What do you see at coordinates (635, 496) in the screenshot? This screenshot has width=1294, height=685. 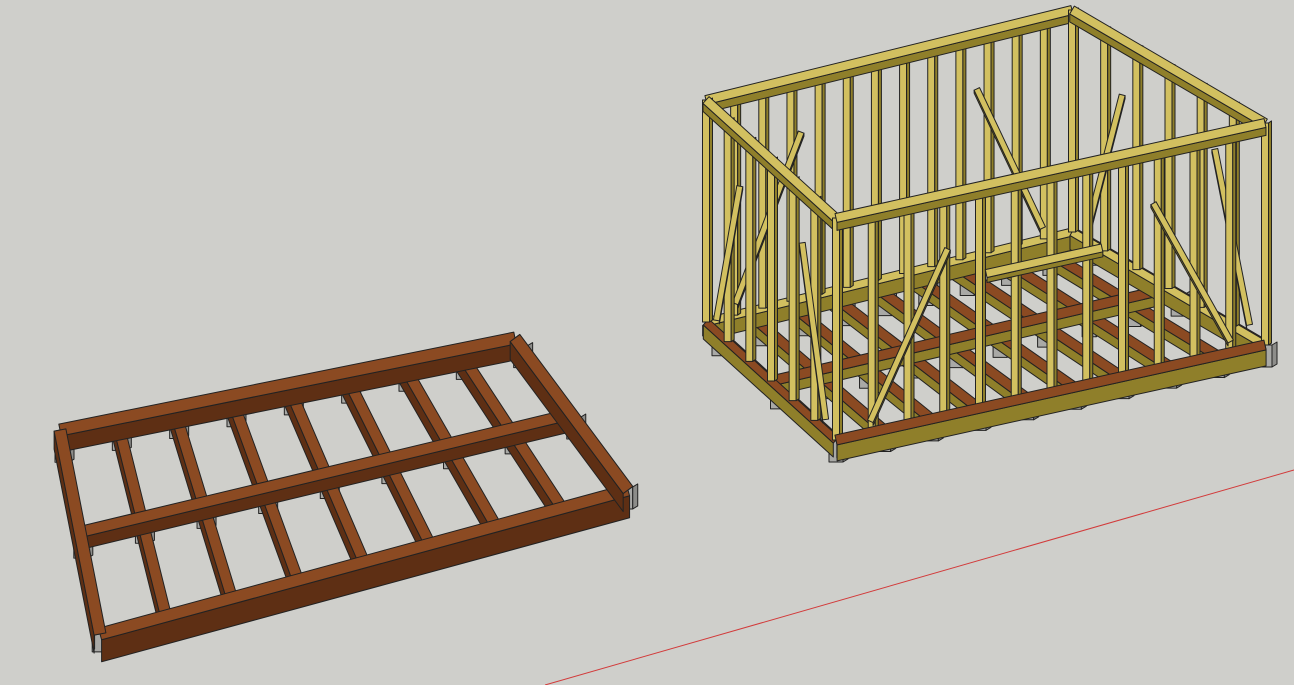 I see `floor-support-post-shade` at bounding box center [635, 496].